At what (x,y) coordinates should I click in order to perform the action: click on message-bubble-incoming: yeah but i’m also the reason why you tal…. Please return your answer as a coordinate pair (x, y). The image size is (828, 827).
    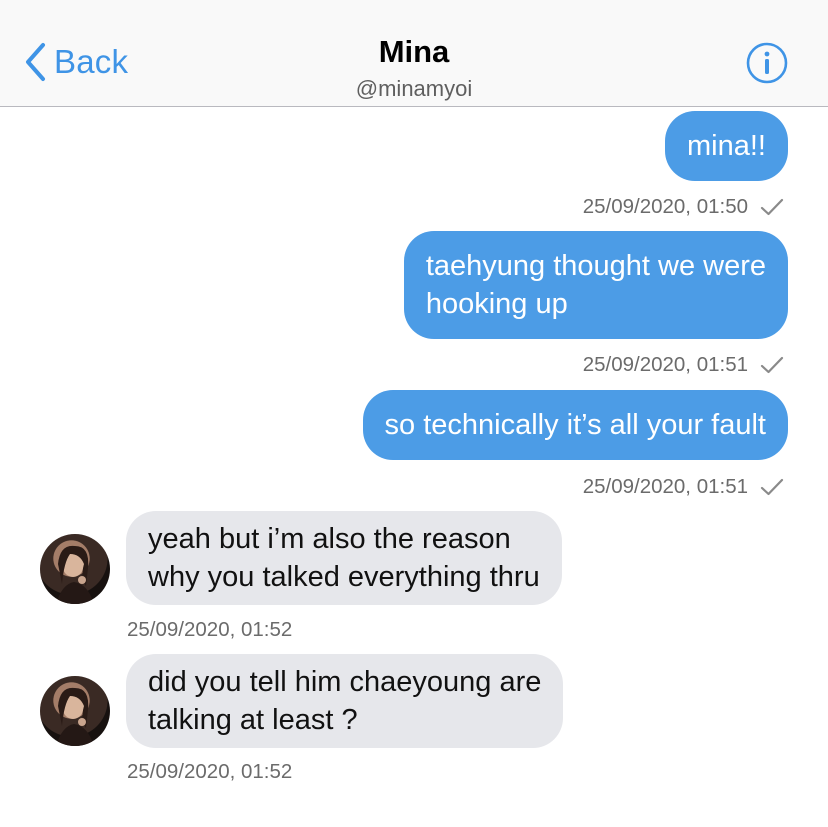
    Looking at the image, I should click on (344, 558).